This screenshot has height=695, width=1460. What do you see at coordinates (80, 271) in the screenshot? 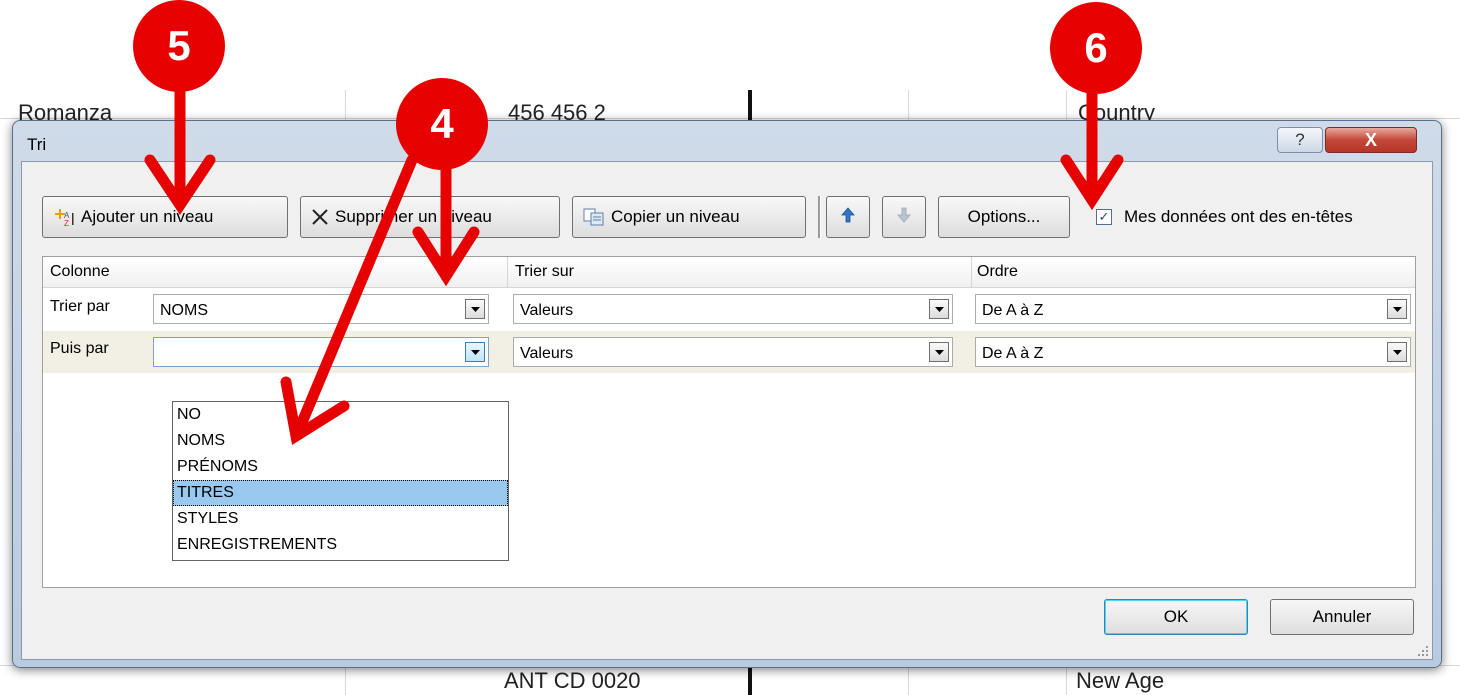
I see `header-column: Colonne` at bounding box center [80, 271].